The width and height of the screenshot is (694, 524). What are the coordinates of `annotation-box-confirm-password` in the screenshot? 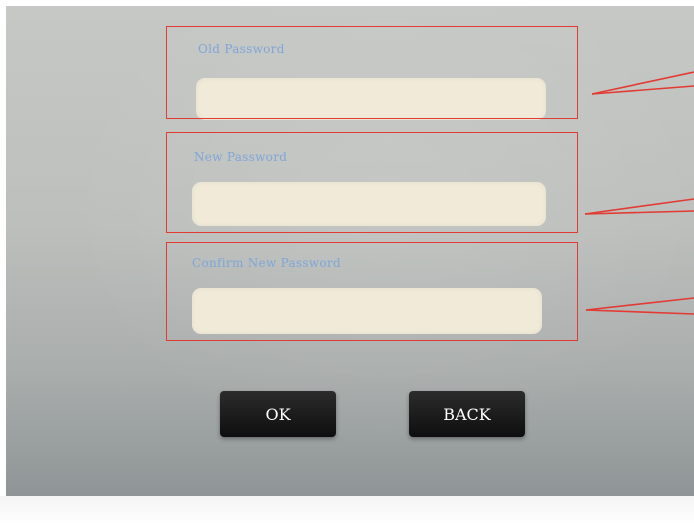 It's located at (372, 291).